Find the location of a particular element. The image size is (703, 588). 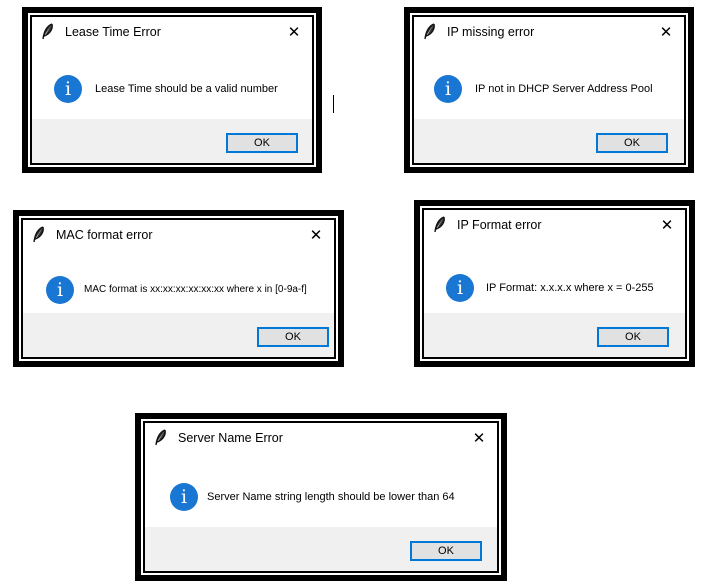

title-bar: IP missing error ✕ is located at coordinates (549, 32).